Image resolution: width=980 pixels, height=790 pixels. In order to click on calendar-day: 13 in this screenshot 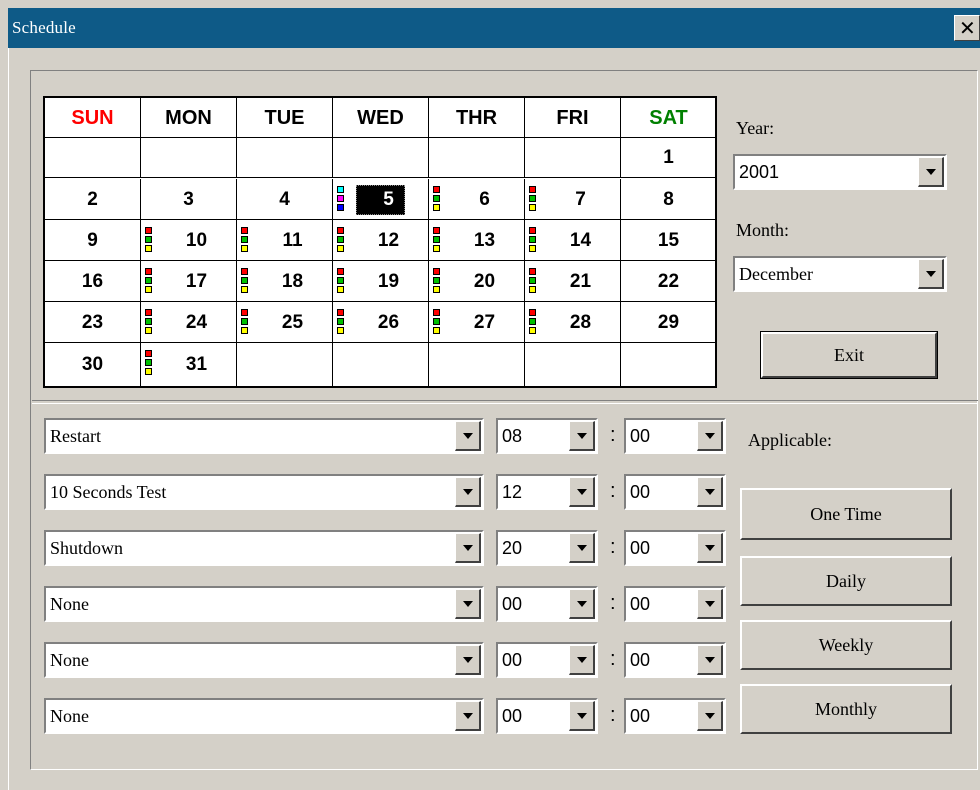, I will do `click(477, 240)`.